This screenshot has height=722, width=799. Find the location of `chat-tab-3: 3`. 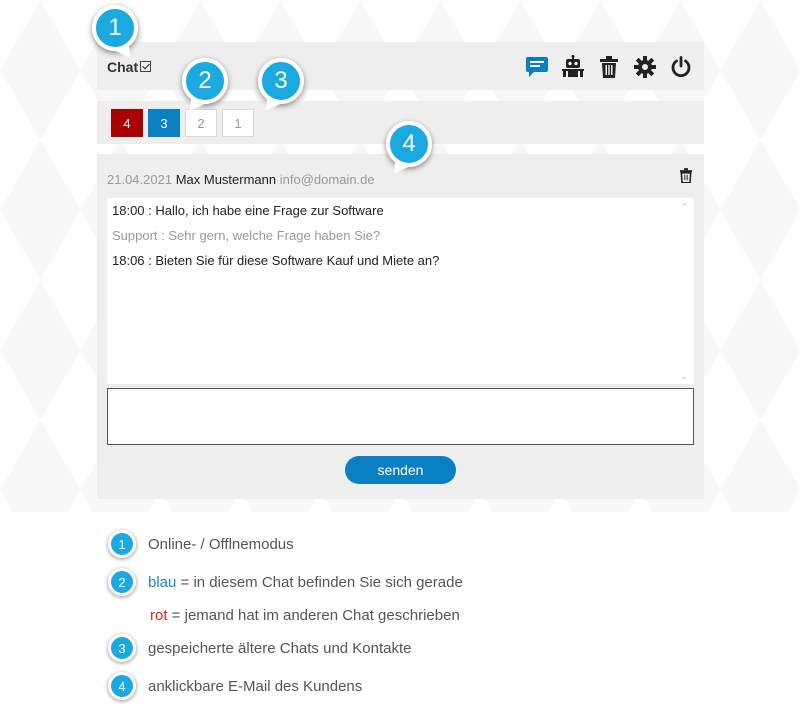

chat-tab-3: 3 is located at coordinates (164, 123).